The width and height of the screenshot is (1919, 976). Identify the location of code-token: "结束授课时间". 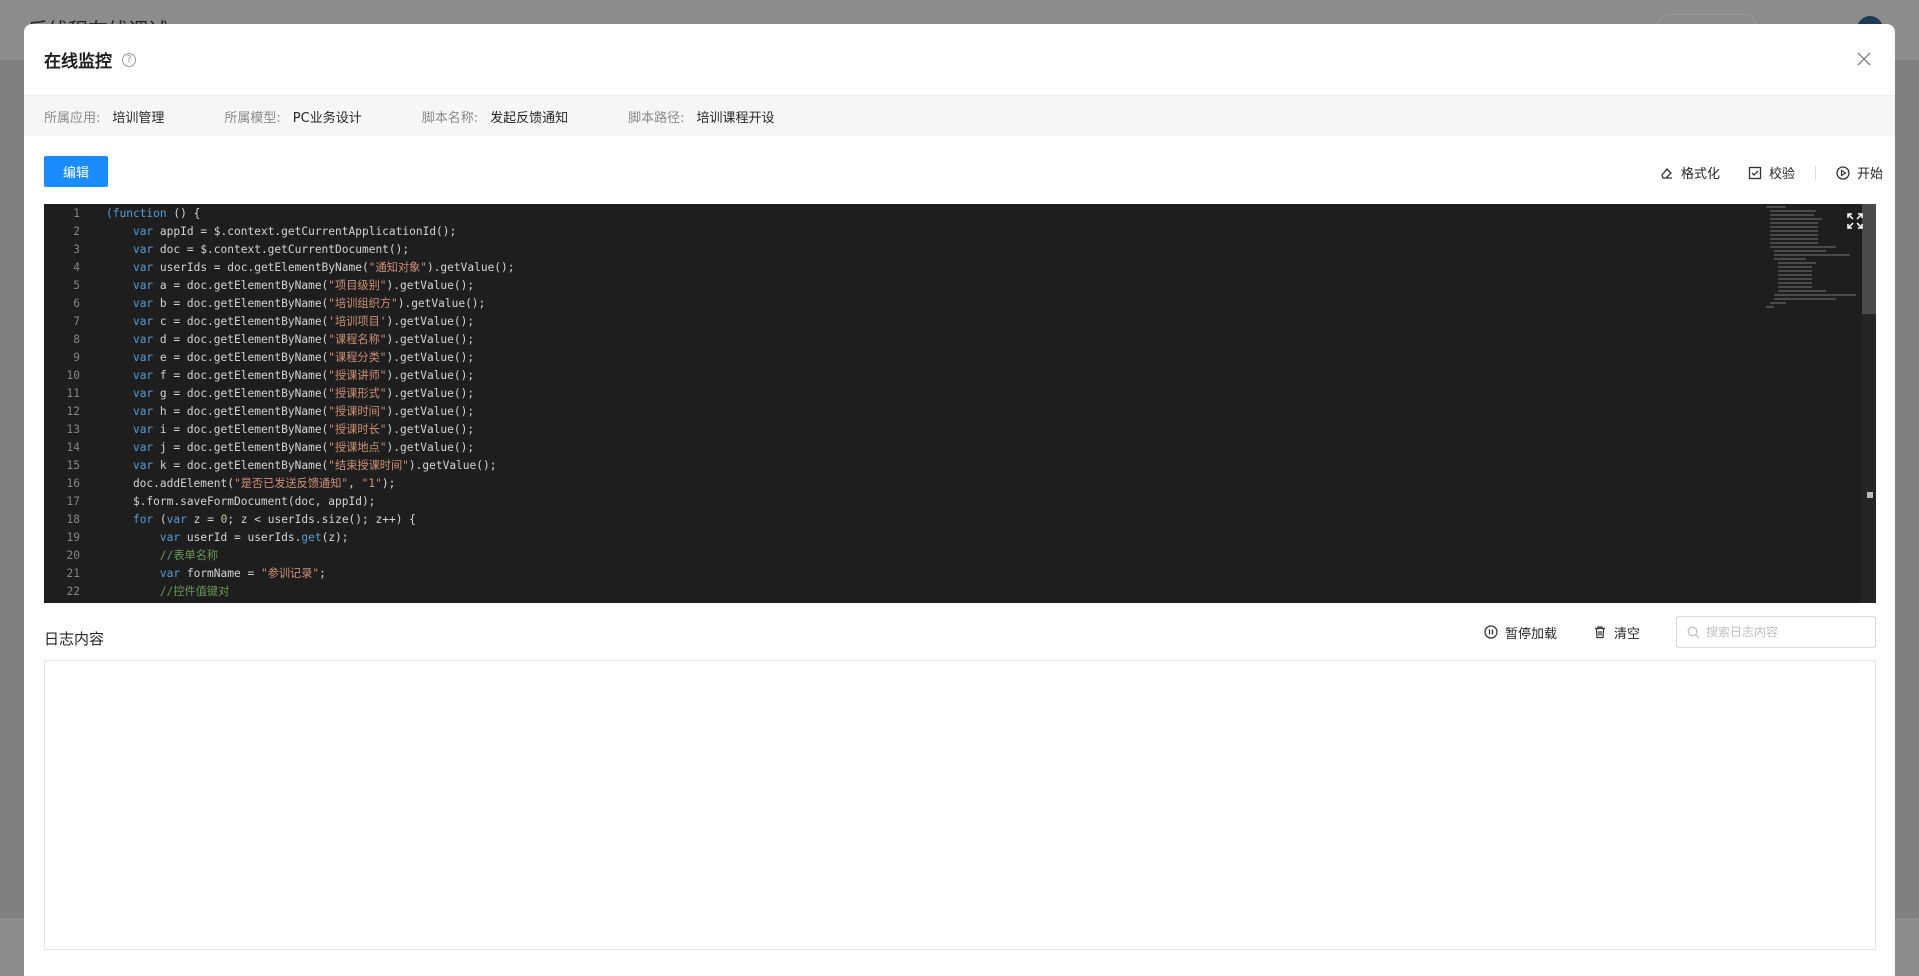
(368, 465).